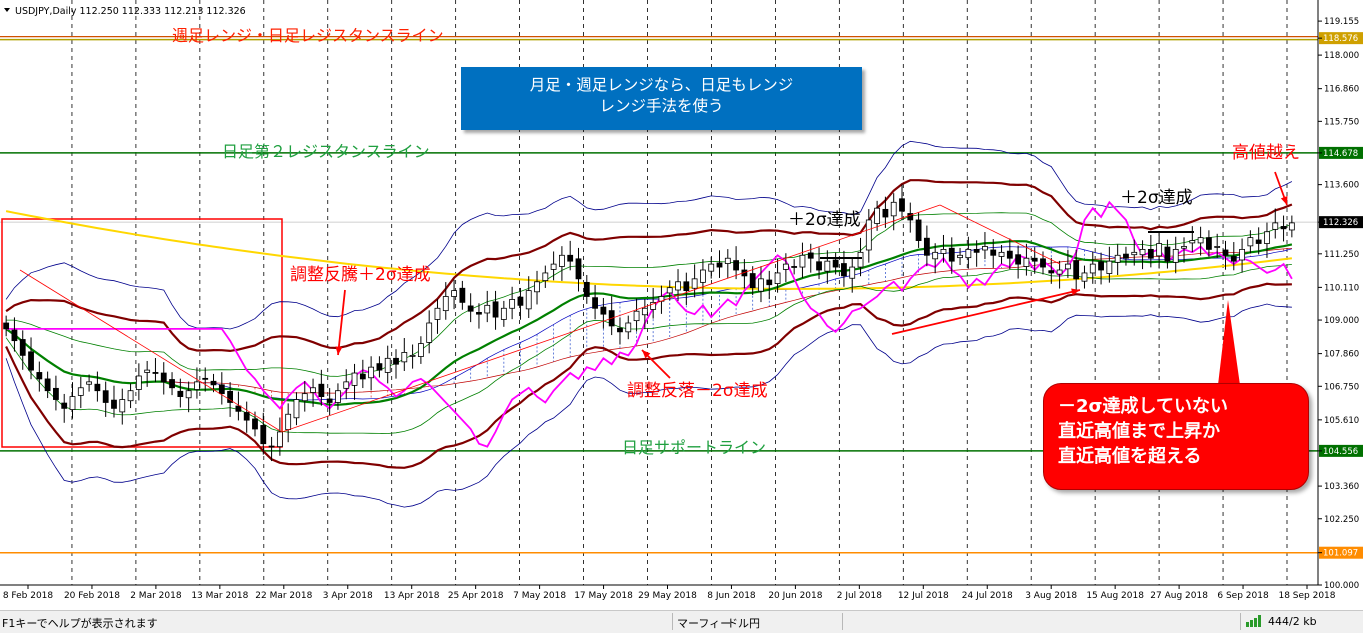 This screenshot has height=633, width=1363. I want to click on red-callout-line-2: 直近高値まで上昇か, so click(1139, 431).